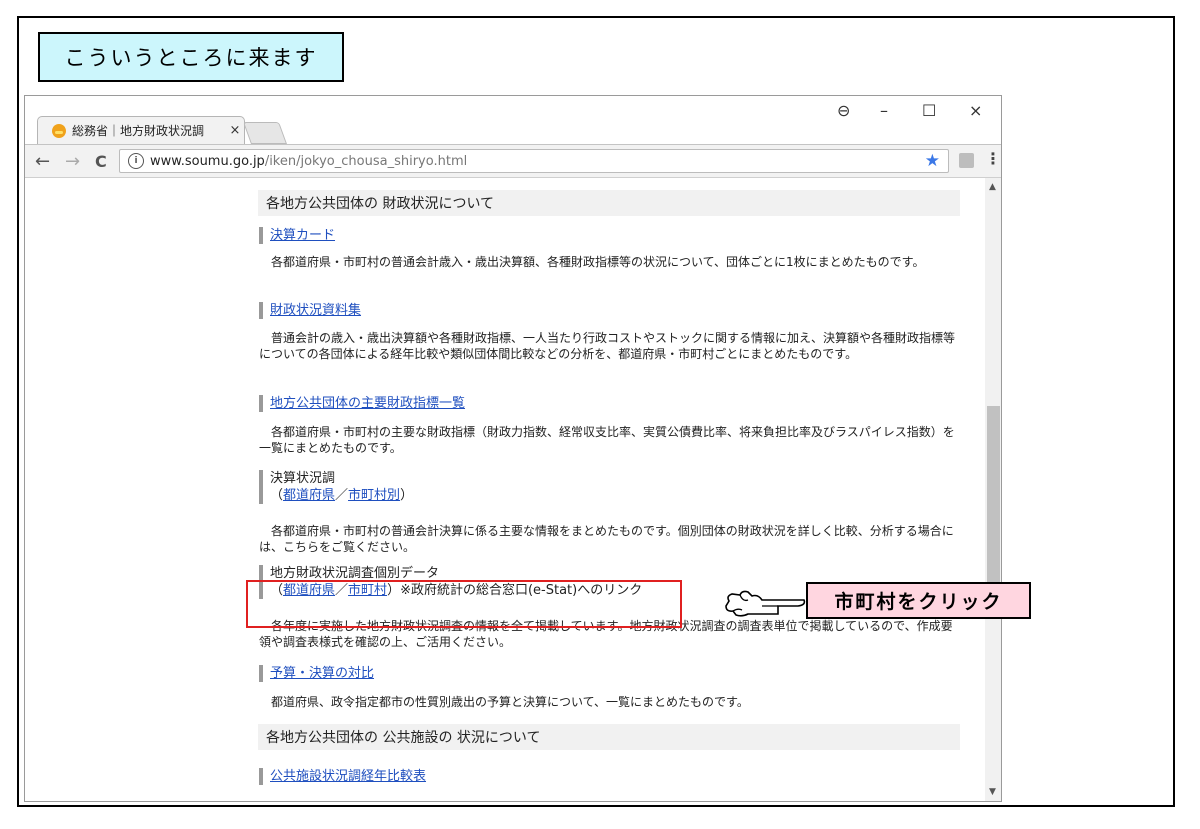 The height and width of the screenshot is (829, 1200). Describe the element at coordinates (315, 310) in the screenshot. I see `zaisei-shiryo-link: 財政状況資料集` at that location.